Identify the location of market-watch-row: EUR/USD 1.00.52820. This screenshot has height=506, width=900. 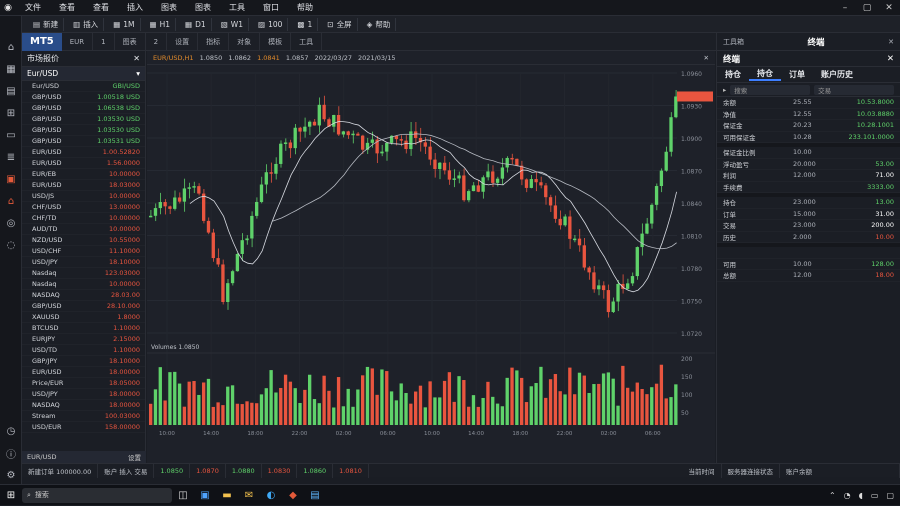
(83, 152).